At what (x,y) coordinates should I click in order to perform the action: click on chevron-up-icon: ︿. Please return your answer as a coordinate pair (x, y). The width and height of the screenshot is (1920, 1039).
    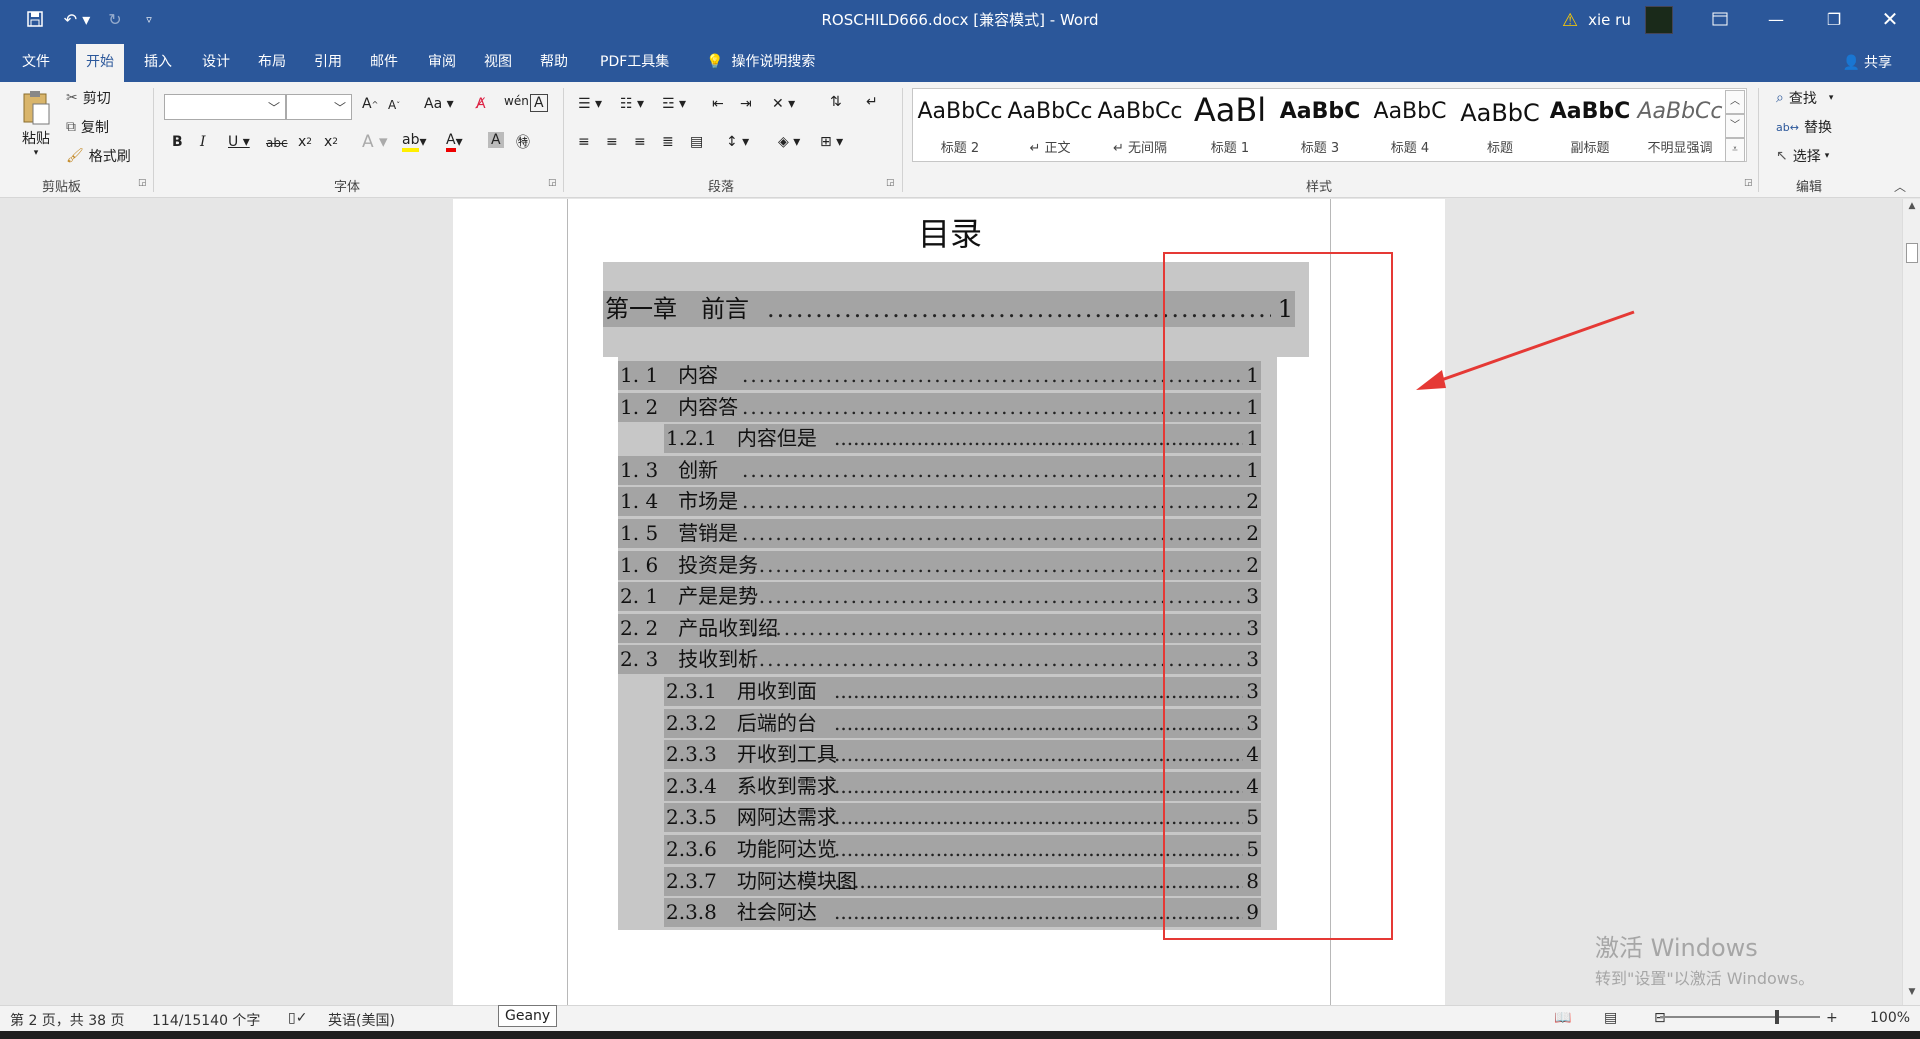
    Looking at the image, I should click on (1735, 102).